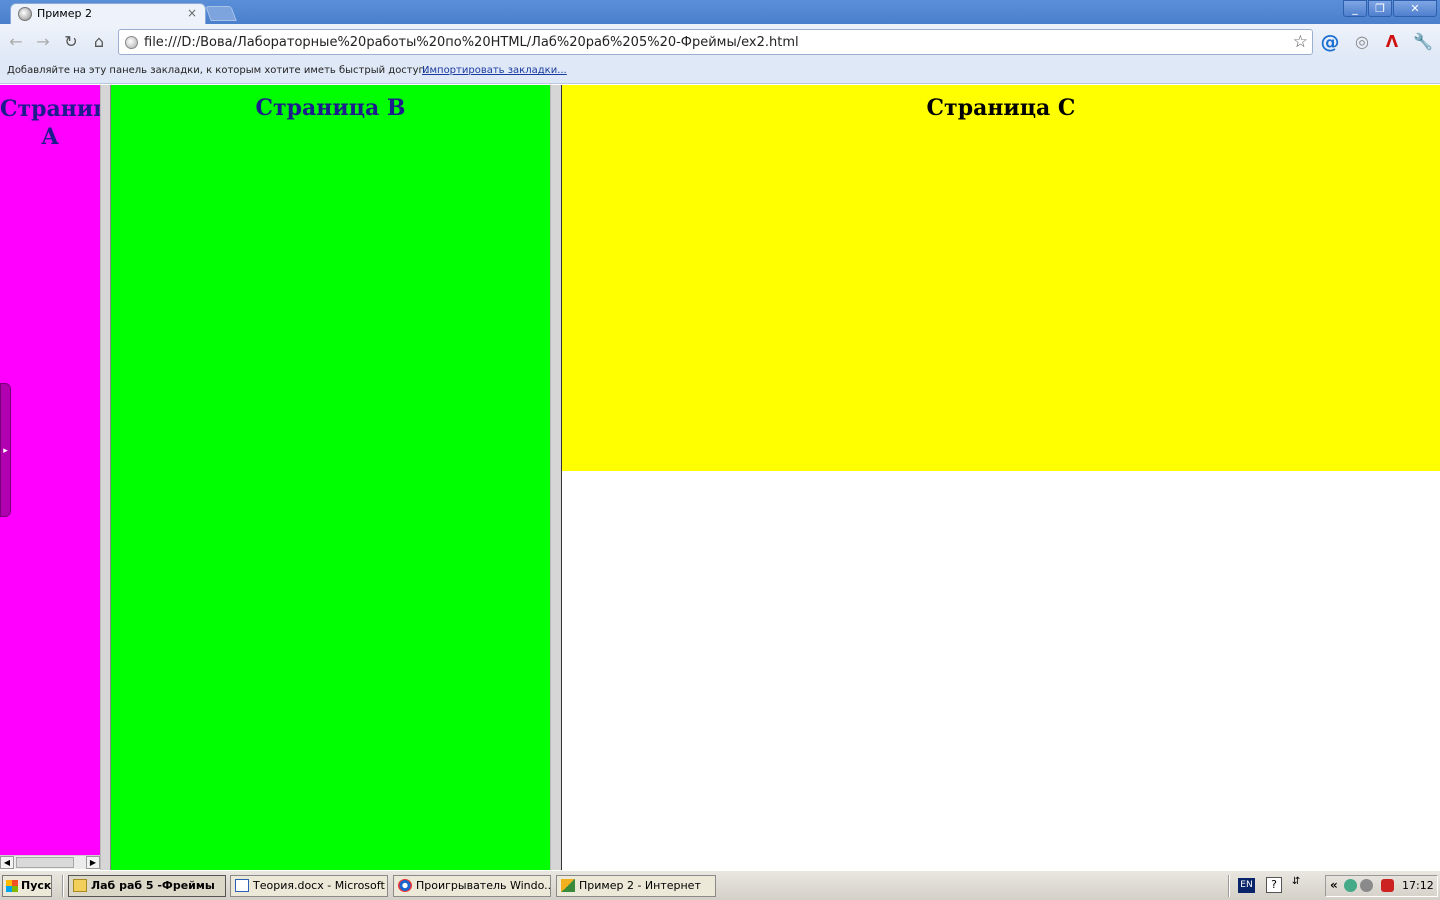 This screenshot has height=900, width=1440. What do you see at coordinates (405, 885) in the screenshot?
I see `media-player-icon` at bounding box center [405, 885].